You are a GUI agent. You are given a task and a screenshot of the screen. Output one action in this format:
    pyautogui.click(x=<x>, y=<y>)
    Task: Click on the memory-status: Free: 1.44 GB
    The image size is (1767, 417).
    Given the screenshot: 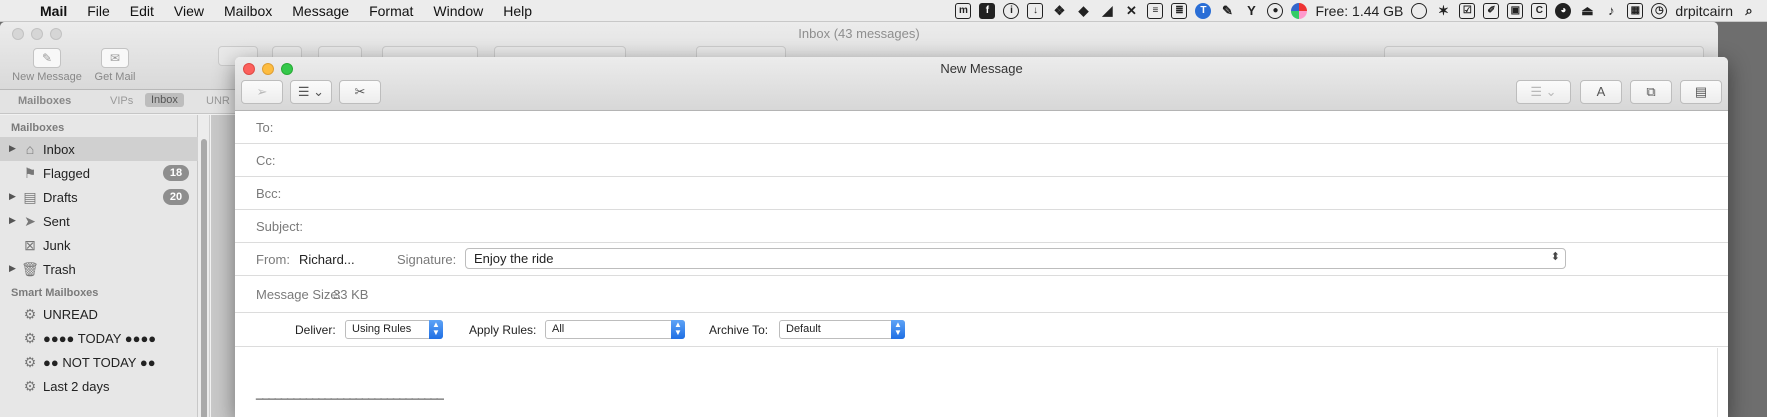 What is the action you would take?
    pyautogui.click(x=1359, y=11)
    